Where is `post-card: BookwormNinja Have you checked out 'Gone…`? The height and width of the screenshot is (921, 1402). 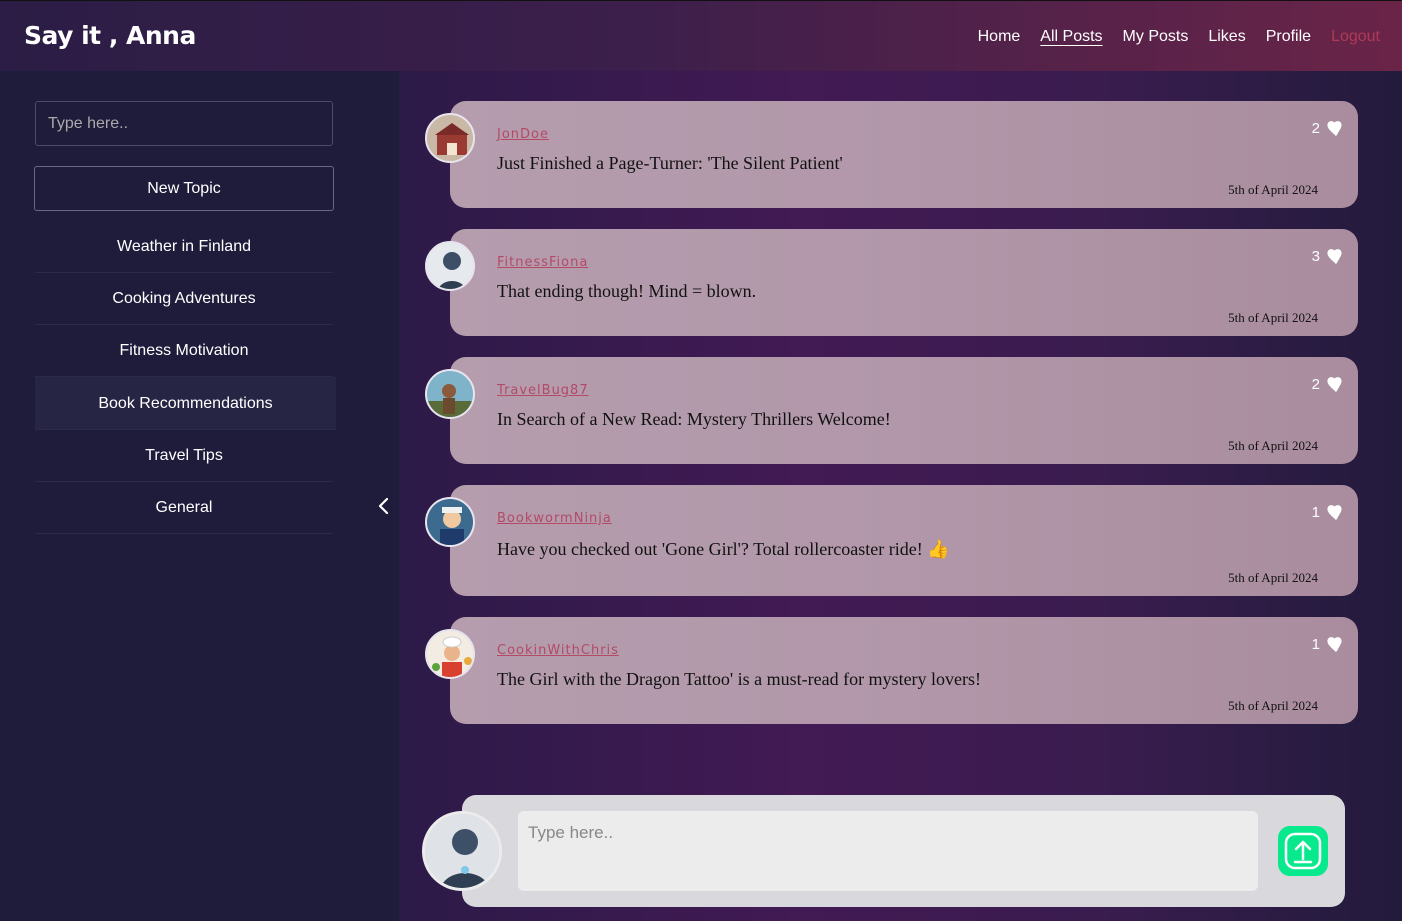
post-card: BookwormNinja Have you checked out 'Gone… is located at coordinates (891, 540).